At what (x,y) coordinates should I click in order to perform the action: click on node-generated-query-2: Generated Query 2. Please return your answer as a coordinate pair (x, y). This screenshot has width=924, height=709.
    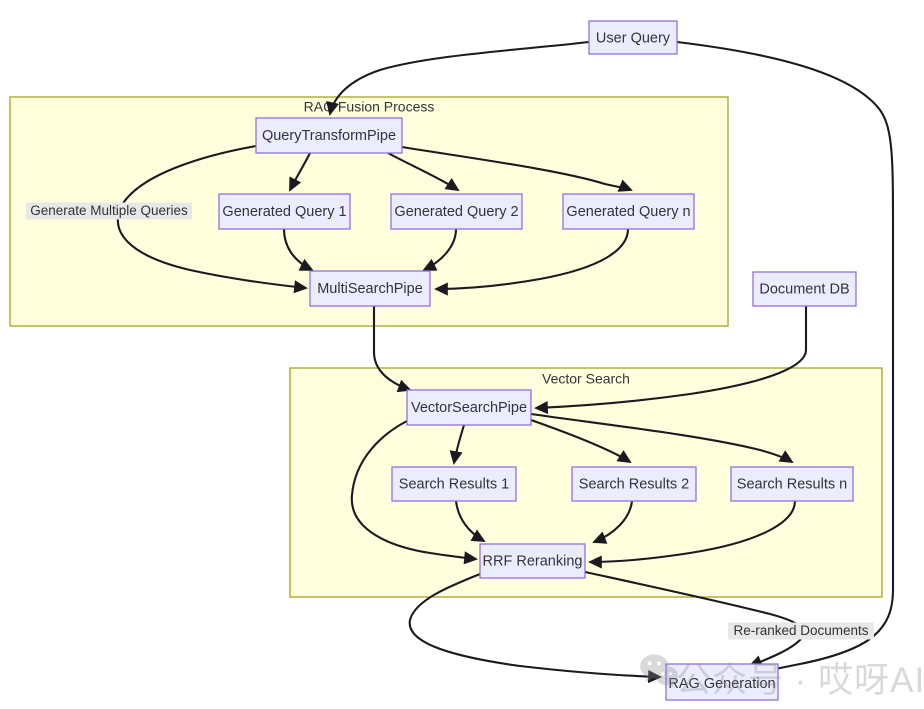
    Looking at the image, I should click on (456, 211).